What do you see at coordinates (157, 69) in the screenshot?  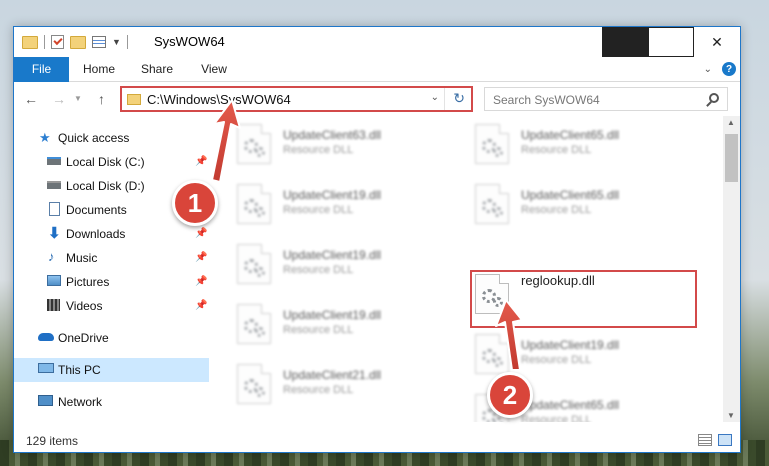 I see `tab-share: Share` at bounding box center [157, 69].